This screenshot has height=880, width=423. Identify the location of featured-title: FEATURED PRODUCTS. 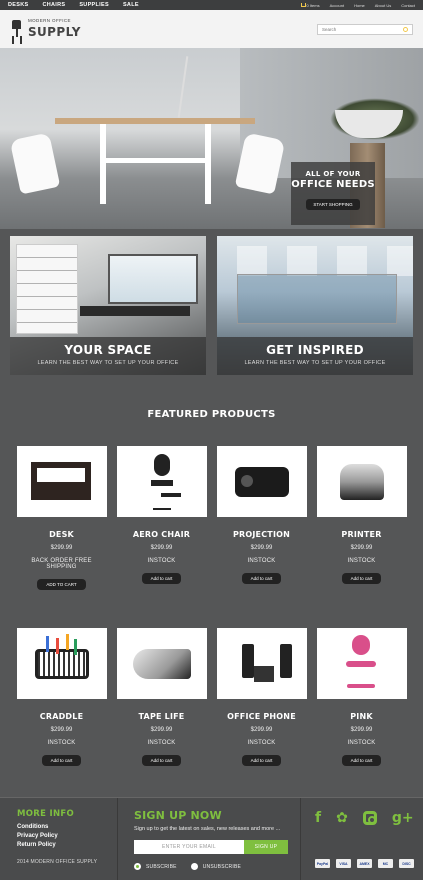
(211, 414).